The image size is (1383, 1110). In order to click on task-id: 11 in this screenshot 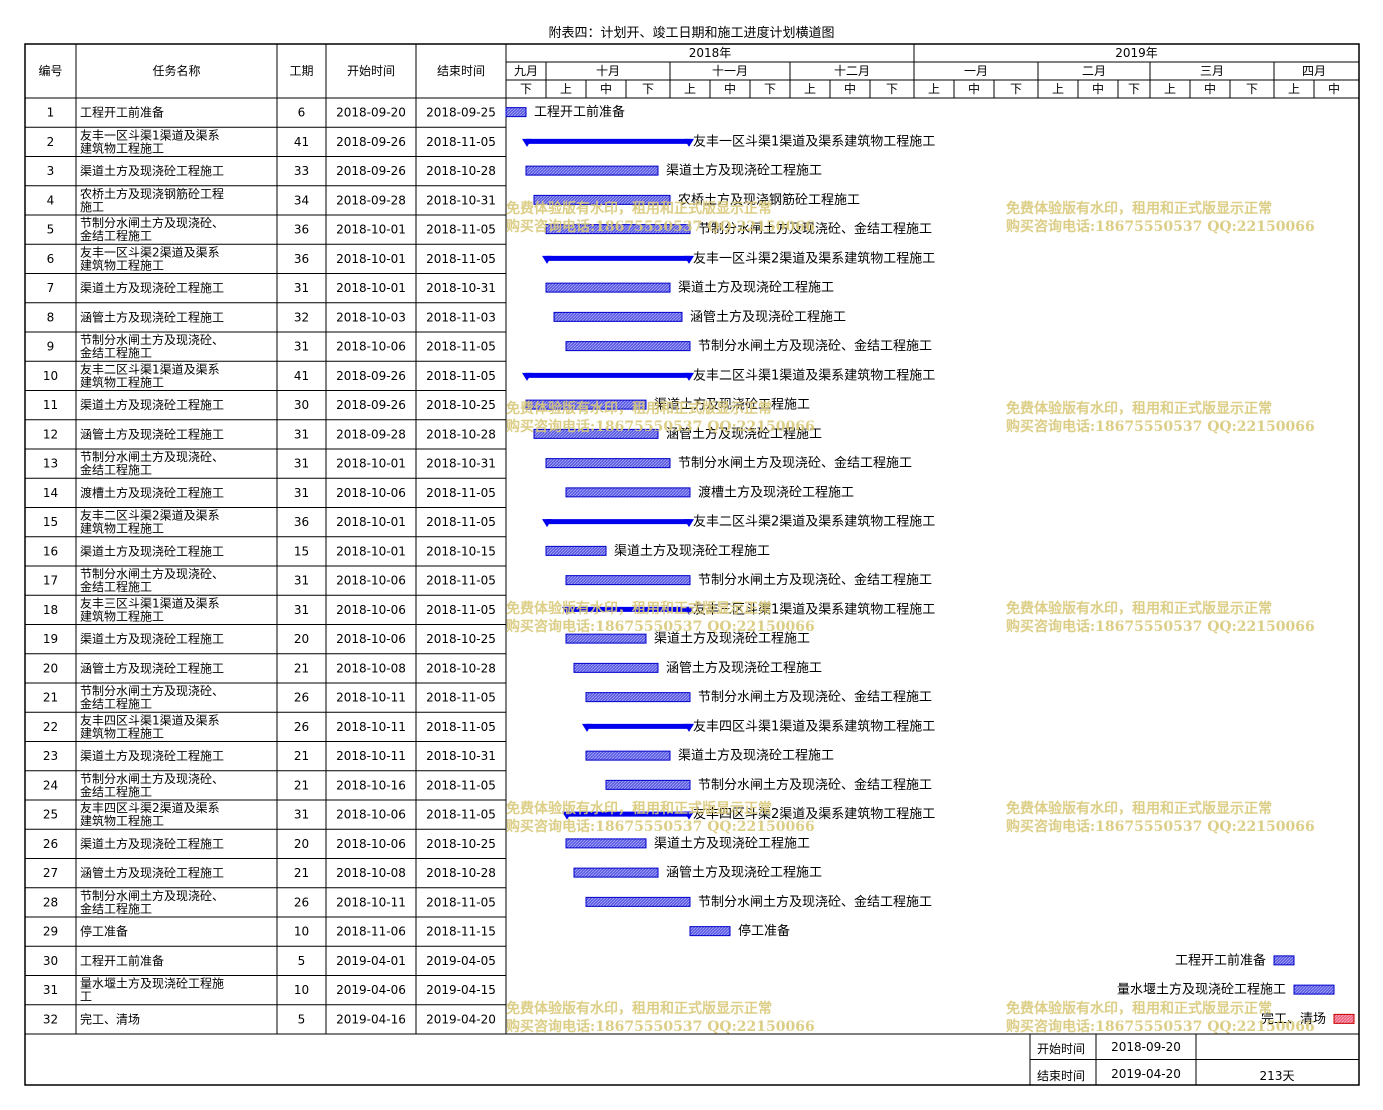, I will do `click(50, 405)`.